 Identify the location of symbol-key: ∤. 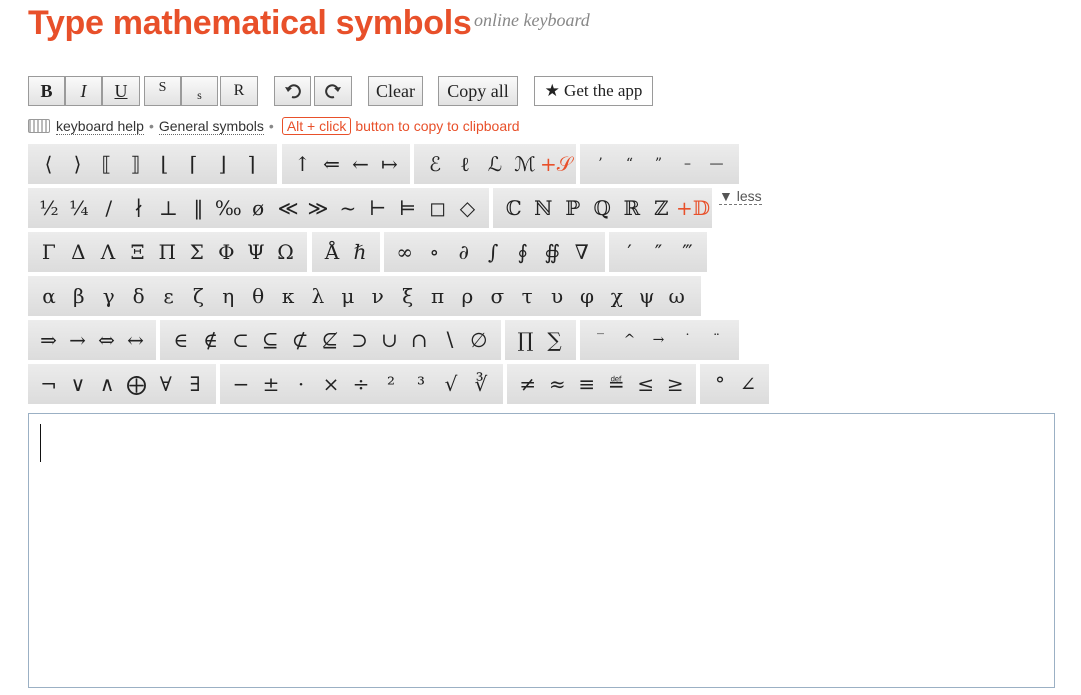
(139, 208).